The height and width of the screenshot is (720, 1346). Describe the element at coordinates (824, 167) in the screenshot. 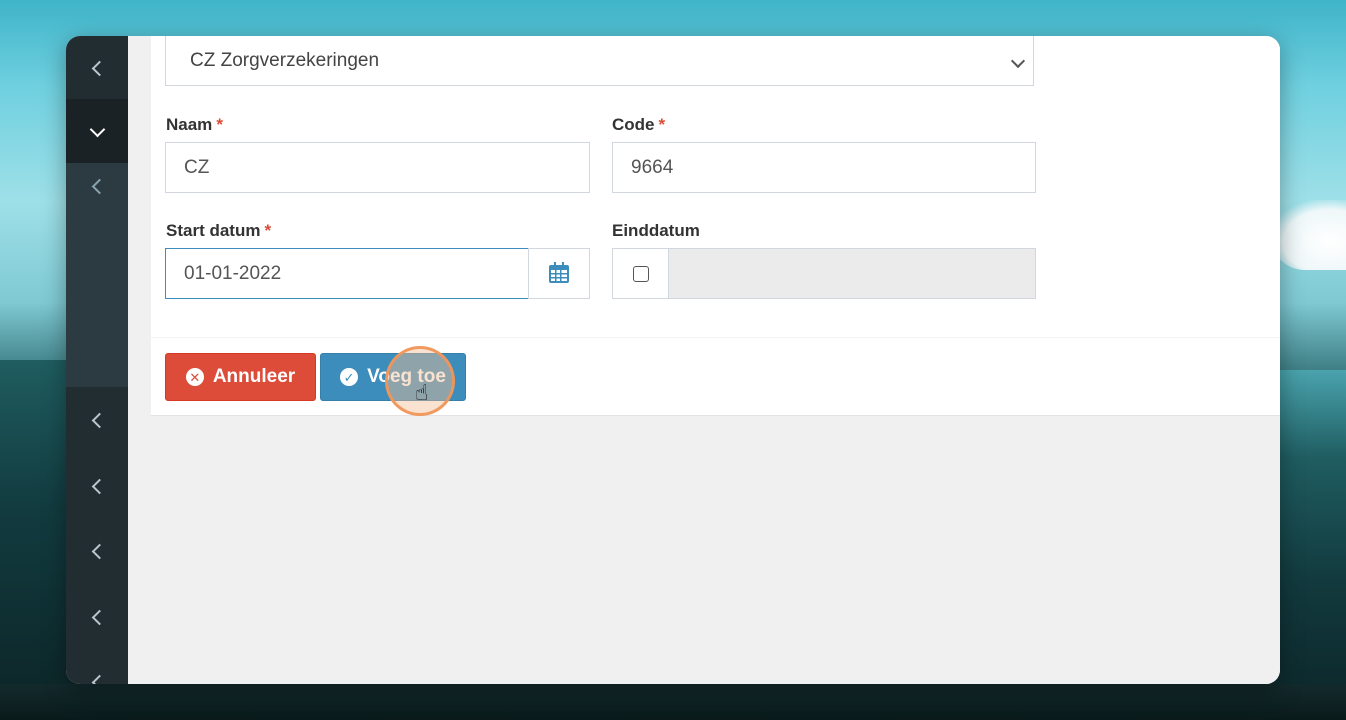

I see `code-input: 9664` at that location.